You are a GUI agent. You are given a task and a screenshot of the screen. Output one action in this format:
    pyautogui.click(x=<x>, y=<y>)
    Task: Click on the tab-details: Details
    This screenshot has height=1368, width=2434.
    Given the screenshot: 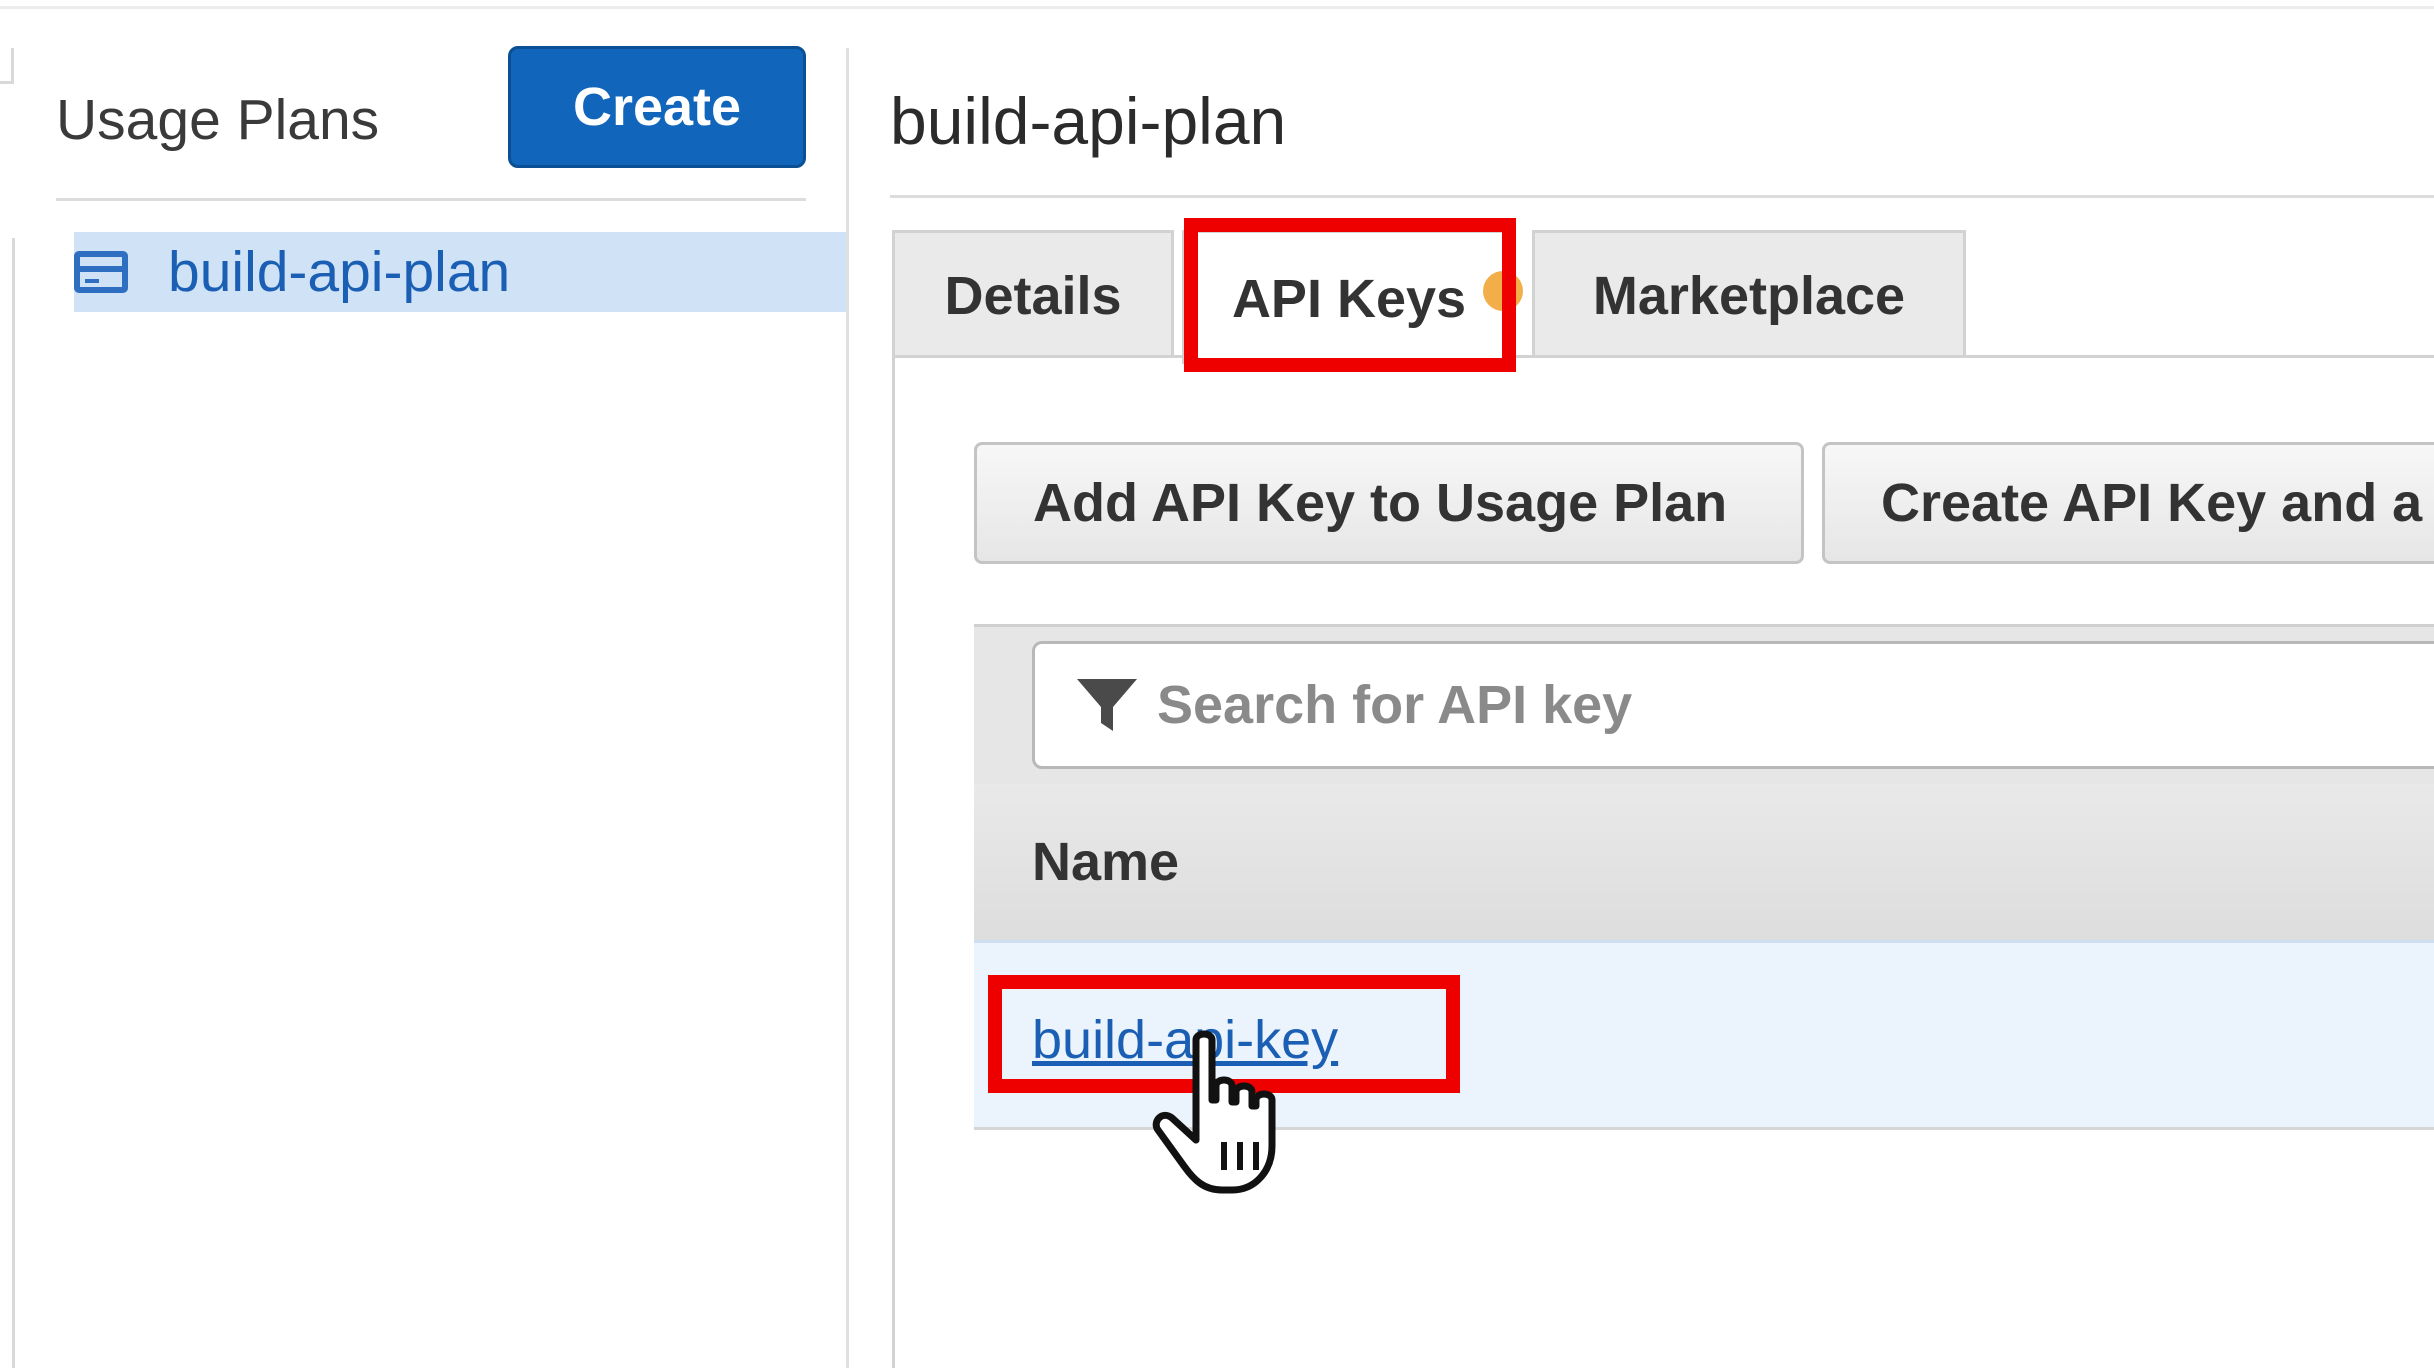 What is the action you would take?
    pyautogui.click(x=1033, y=294)
    